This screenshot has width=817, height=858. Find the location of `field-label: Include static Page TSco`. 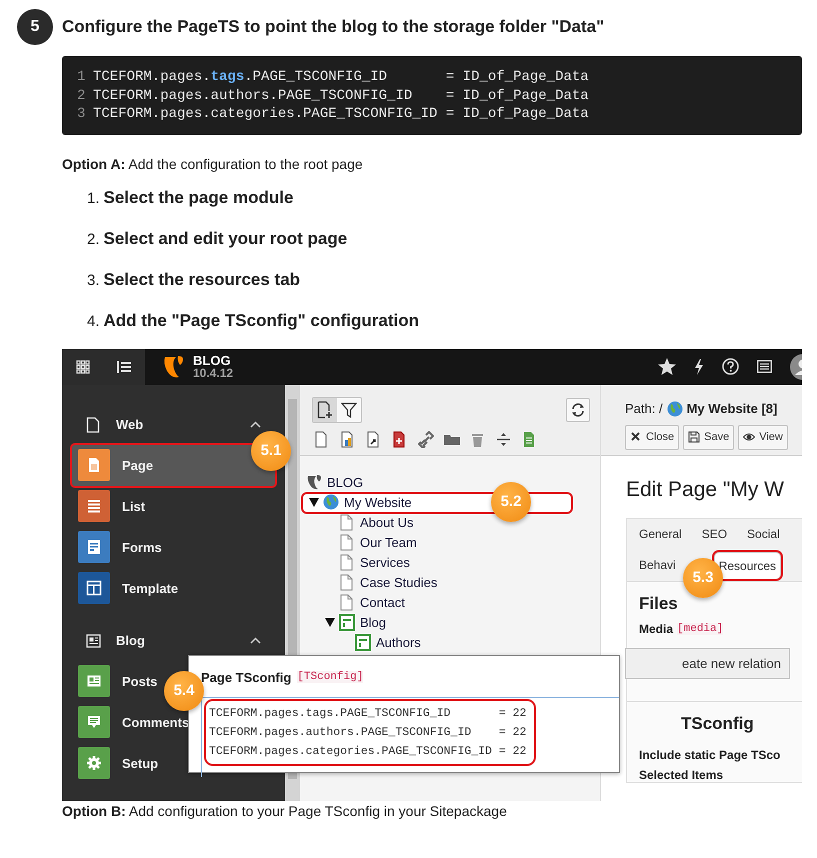

field-label: Include static Page TSco is located at coordinates (710, 755).